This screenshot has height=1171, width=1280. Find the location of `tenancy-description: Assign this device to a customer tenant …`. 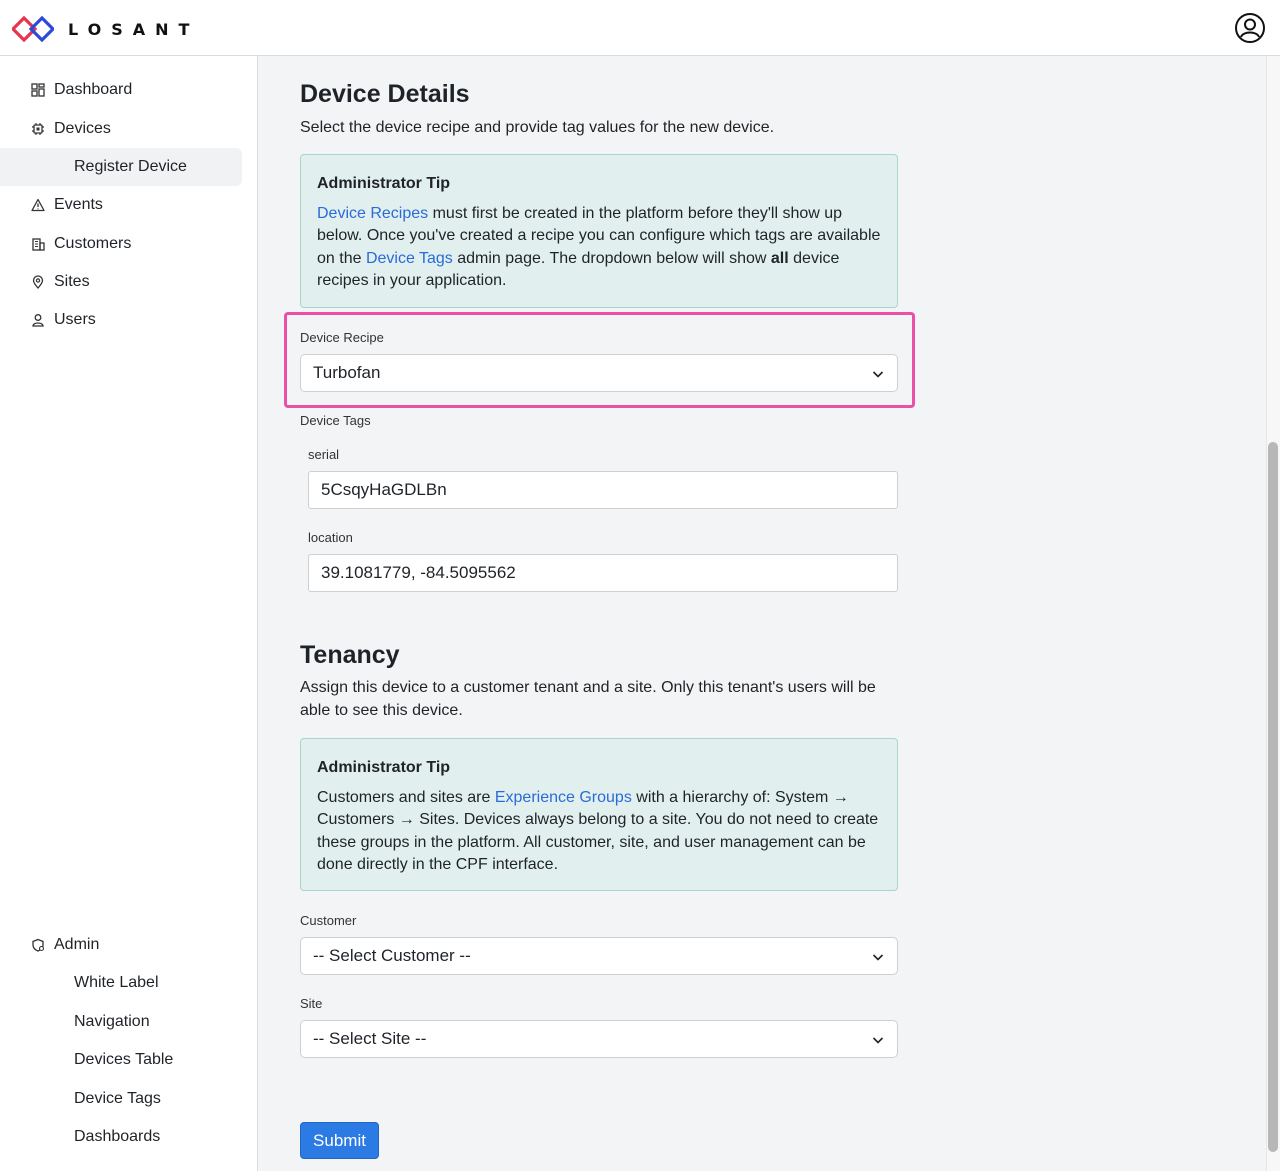

tenancy-description: Assign this device to a customer tenant … is located at coordinates (588, 699).